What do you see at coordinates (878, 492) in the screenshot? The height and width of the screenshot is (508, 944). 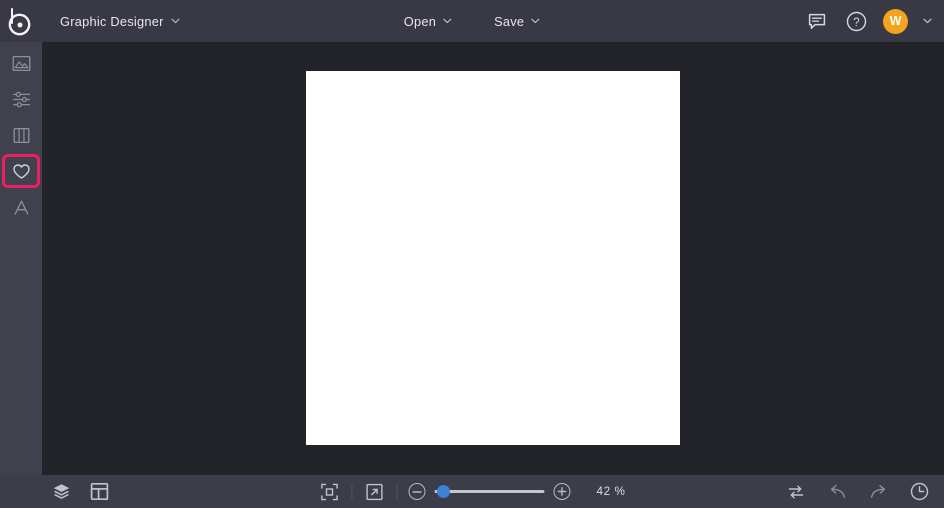 I see `redo-arrow-icon` at bounding box center [878, 492].